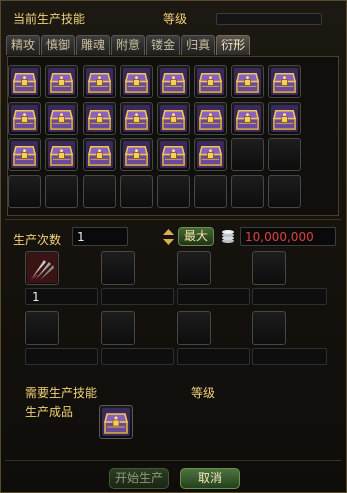 The image size is (347, 493). What do you see at coordinates (49, 19) in the screenshot?
I see `current-skill-label: 当前生产技能` at bounding box center [49, 19].